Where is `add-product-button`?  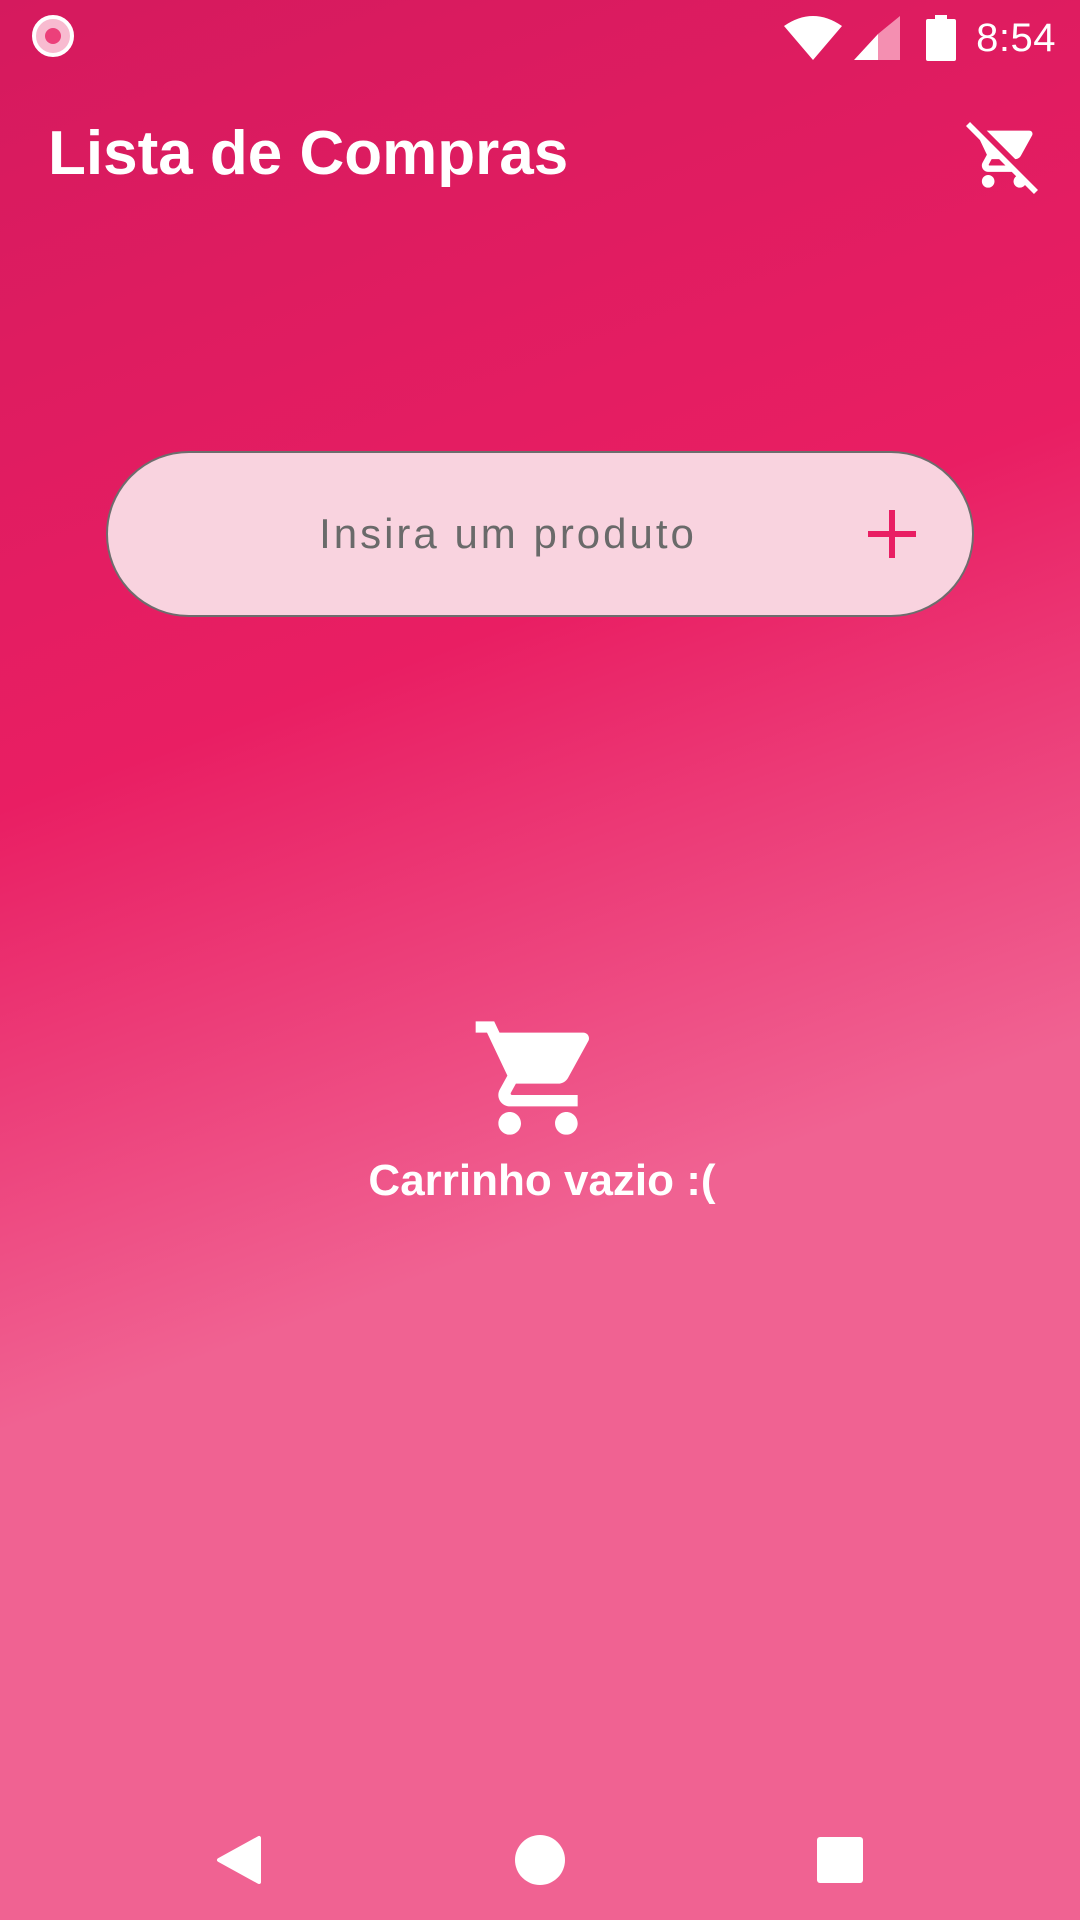 add-product-button is located at coordinates (892, 534).